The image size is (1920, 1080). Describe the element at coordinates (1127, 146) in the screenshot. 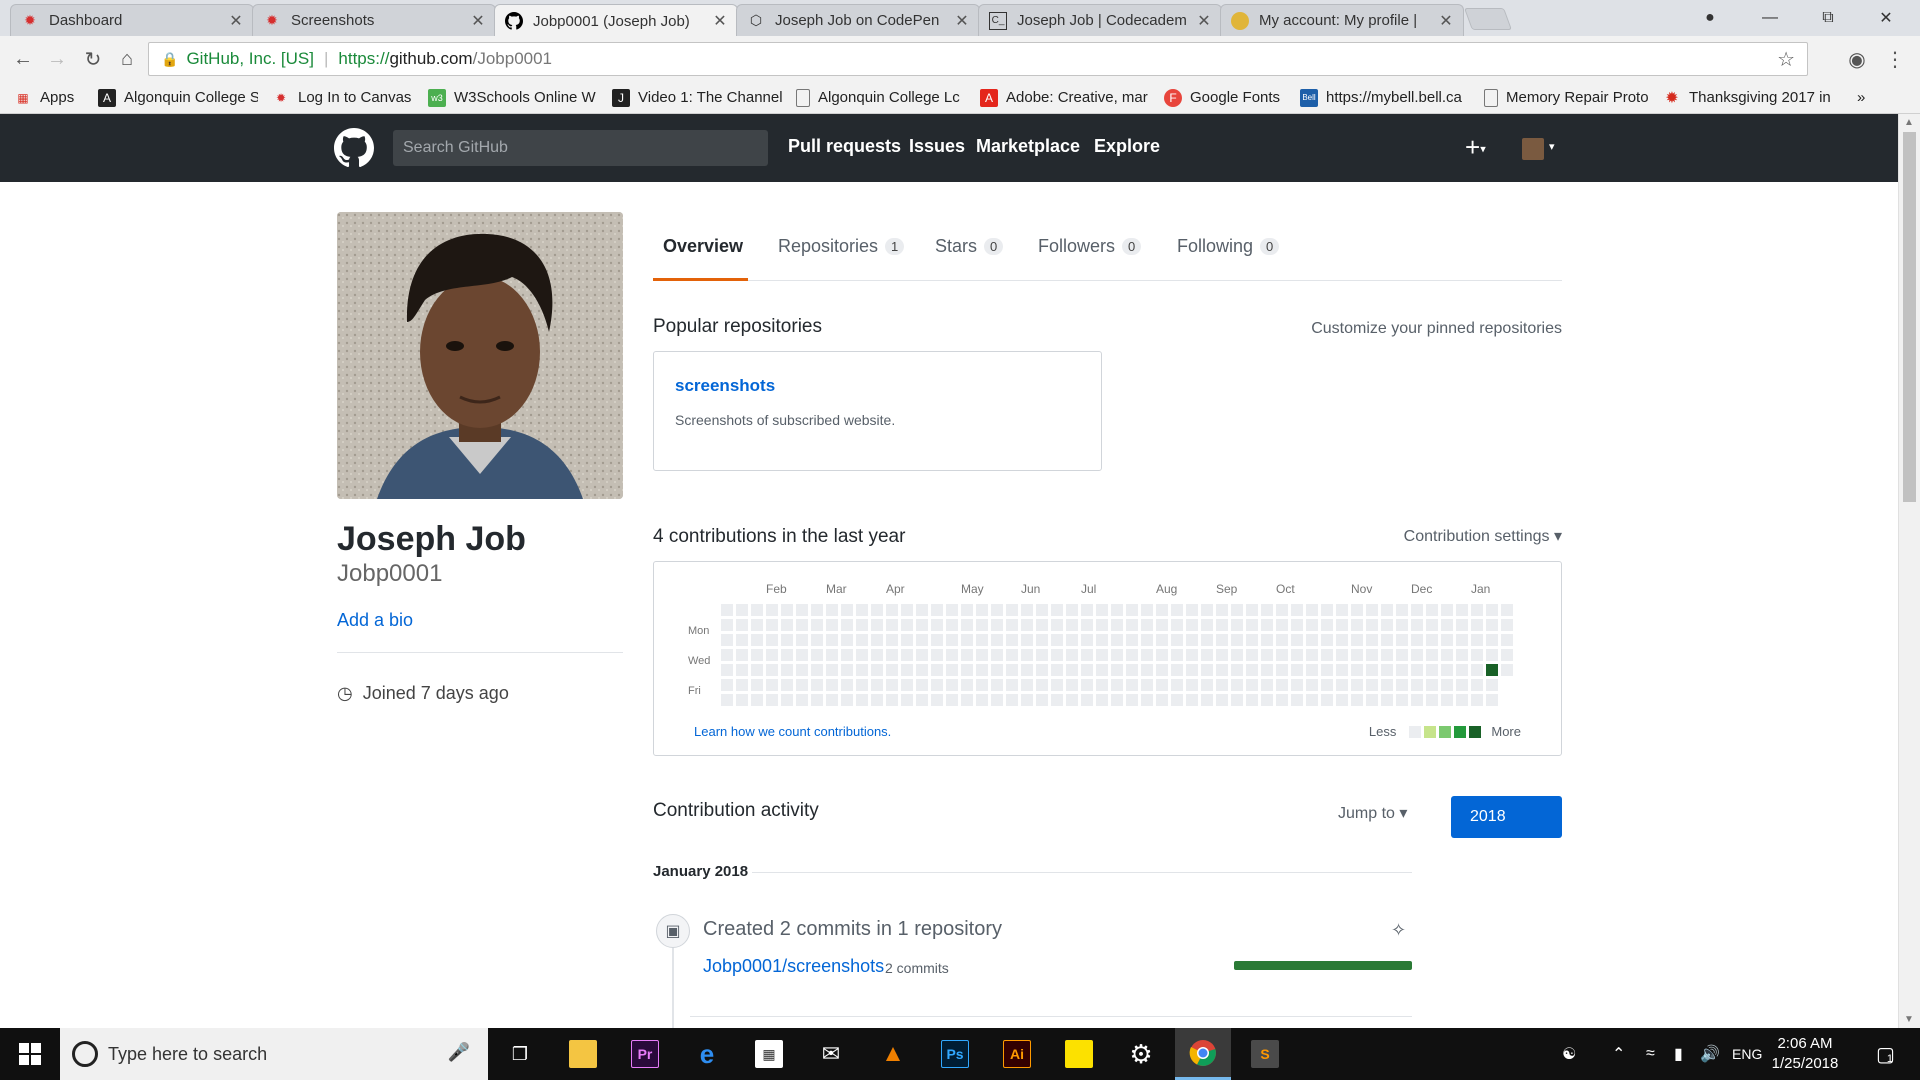

I see `nav-explore: Explore` at that location.